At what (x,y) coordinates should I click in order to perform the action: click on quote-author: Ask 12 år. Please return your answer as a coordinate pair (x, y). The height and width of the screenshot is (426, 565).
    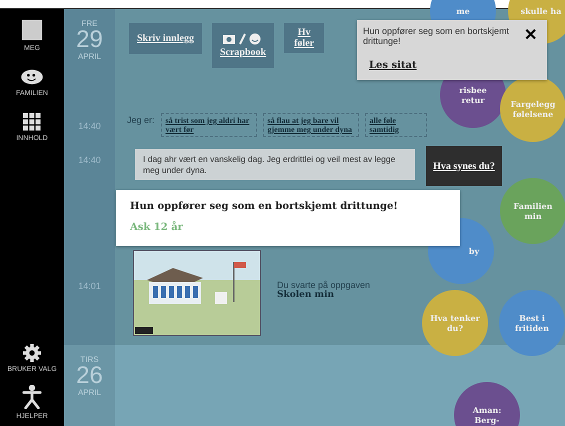
    Looking at the image, I should click on (157, 227).